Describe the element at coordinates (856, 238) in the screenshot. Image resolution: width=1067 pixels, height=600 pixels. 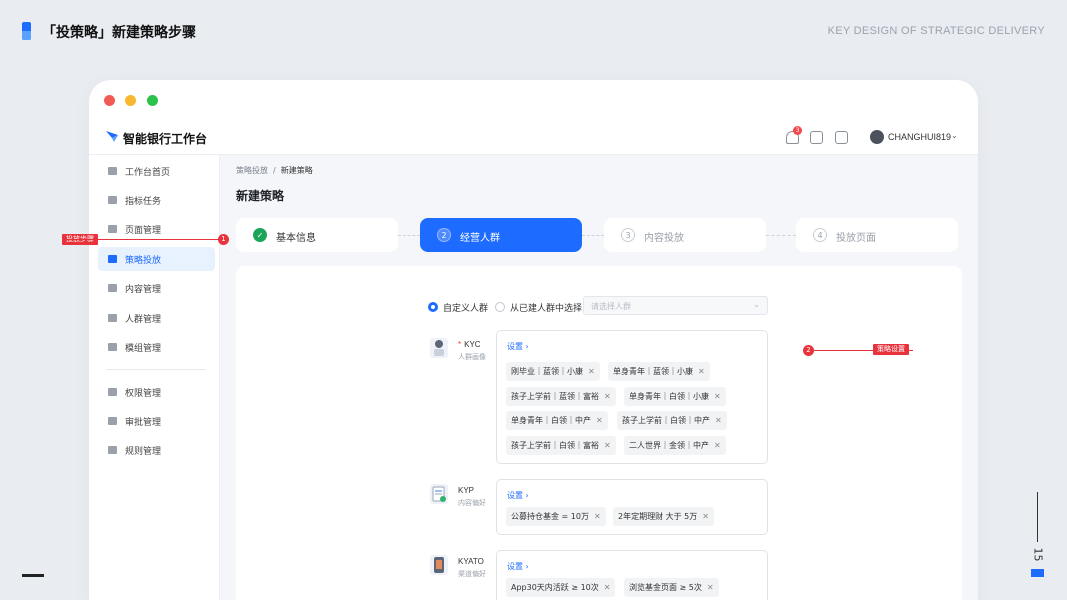
I see `step-label: 投放页面` at that location.